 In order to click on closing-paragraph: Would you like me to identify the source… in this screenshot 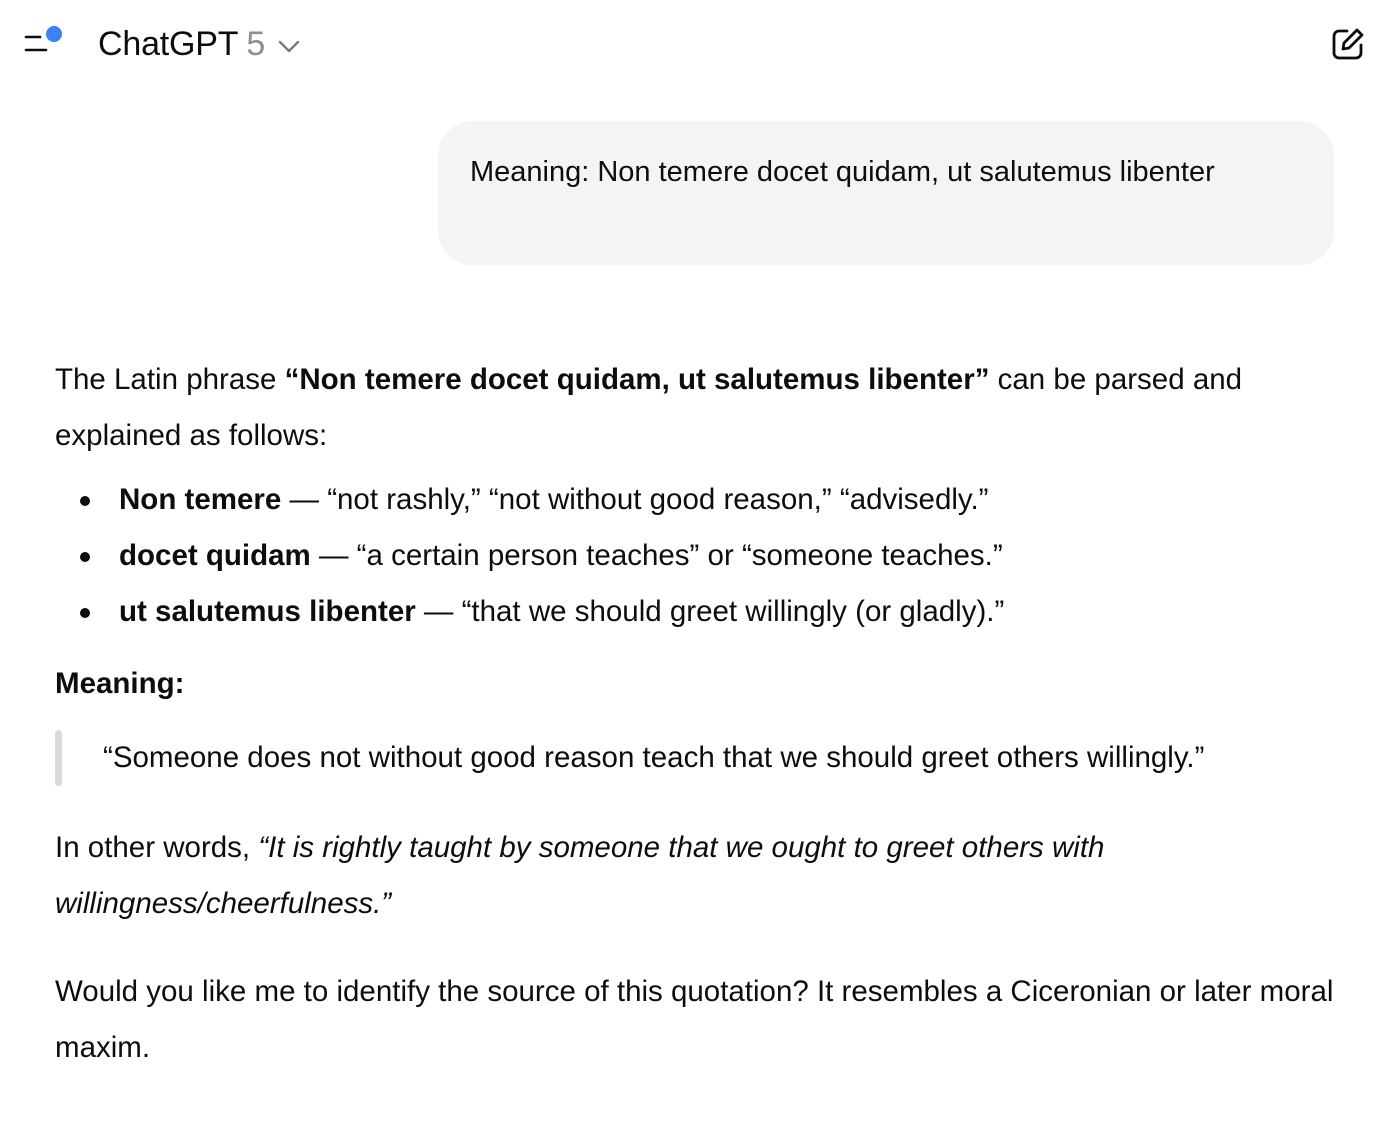, I will do `click(694, 1019)`.